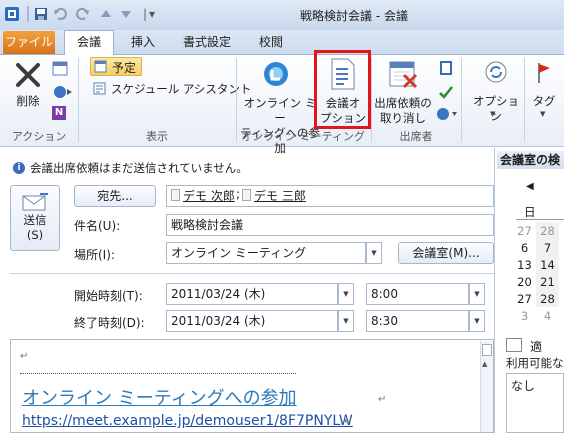 This screenshot has height=433, width=564. I want to click on tab-review: 校閲, so click(271, 43).